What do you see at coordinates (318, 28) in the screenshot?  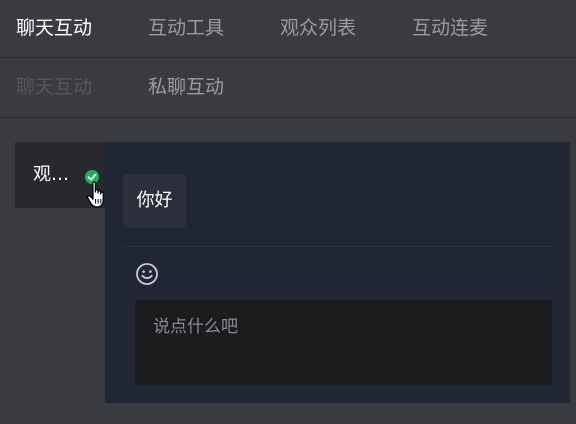 I see `tab-audience-list: 观众列表` at bounding box center [318, 28].